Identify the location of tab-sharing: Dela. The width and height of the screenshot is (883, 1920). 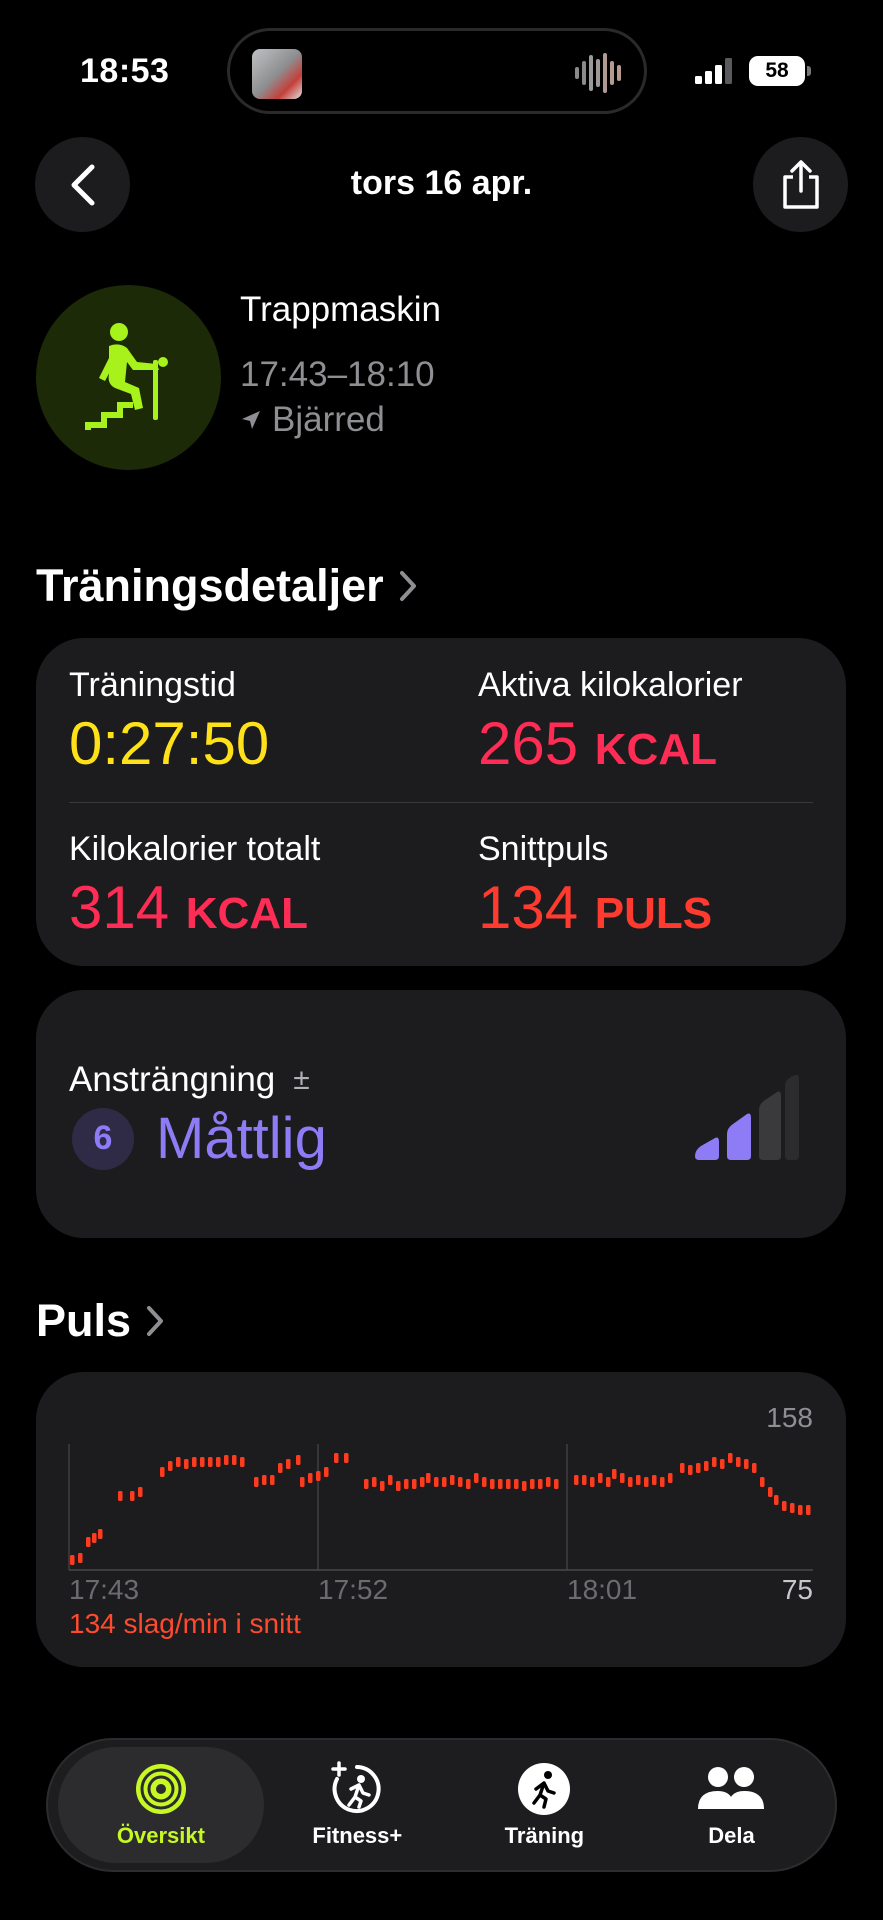
(731, 1805).